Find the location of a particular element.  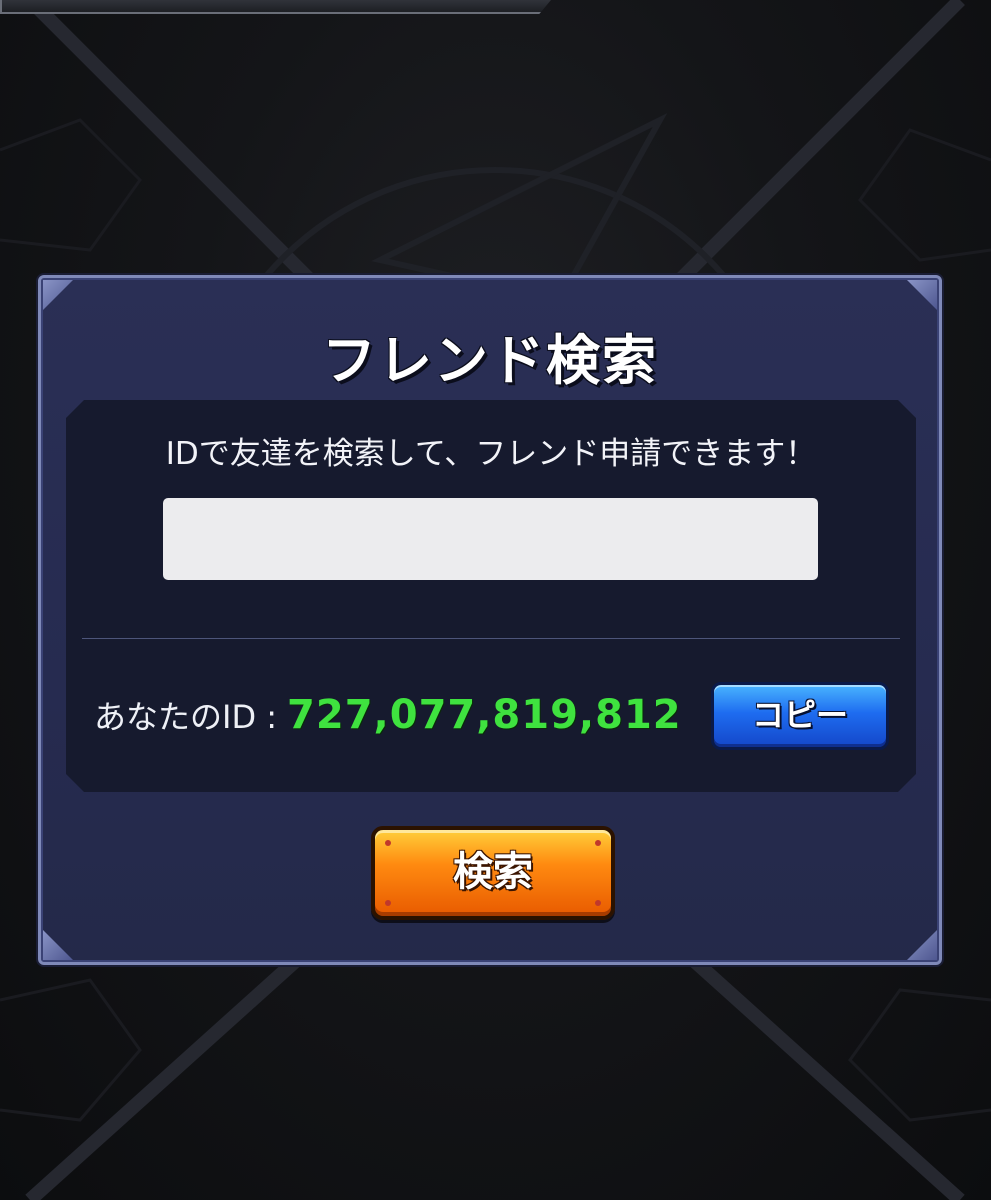

friend-id-input is located at coordinates (490, 539).